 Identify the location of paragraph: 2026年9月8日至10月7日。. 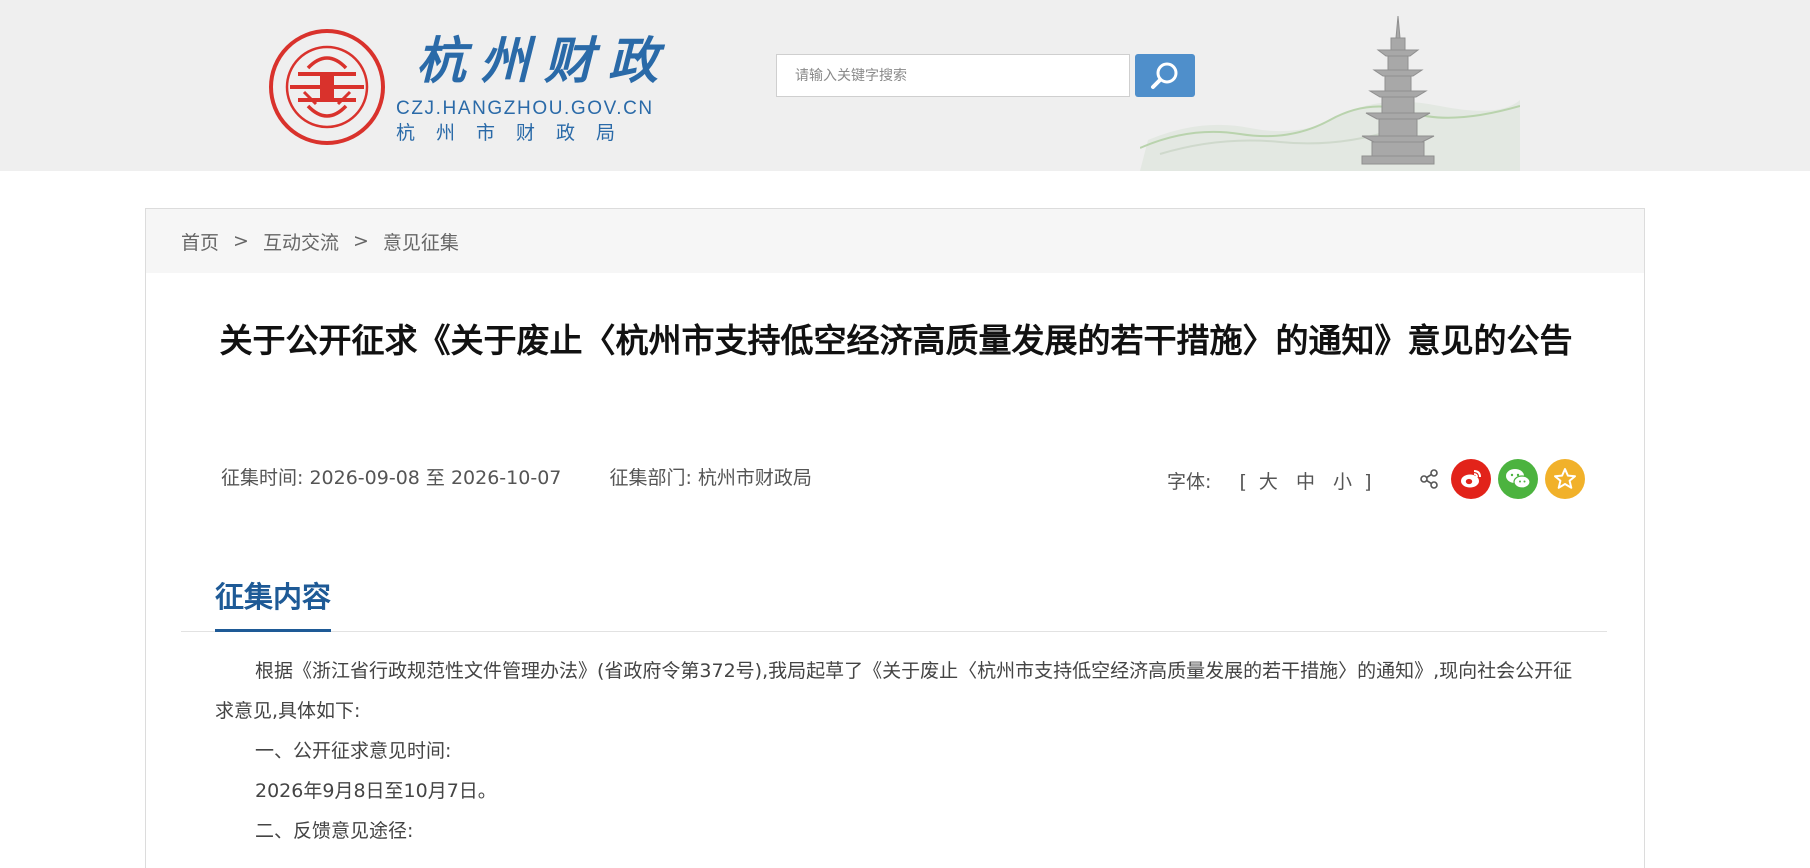
(376, 791).